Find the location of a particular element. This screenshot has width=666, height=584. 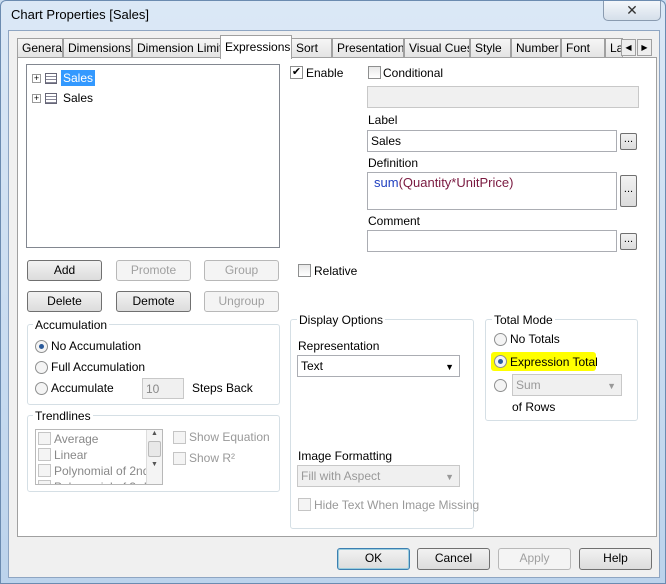

trendline-item: Polynomial of 3rd d is located at coordinates (97, 482).